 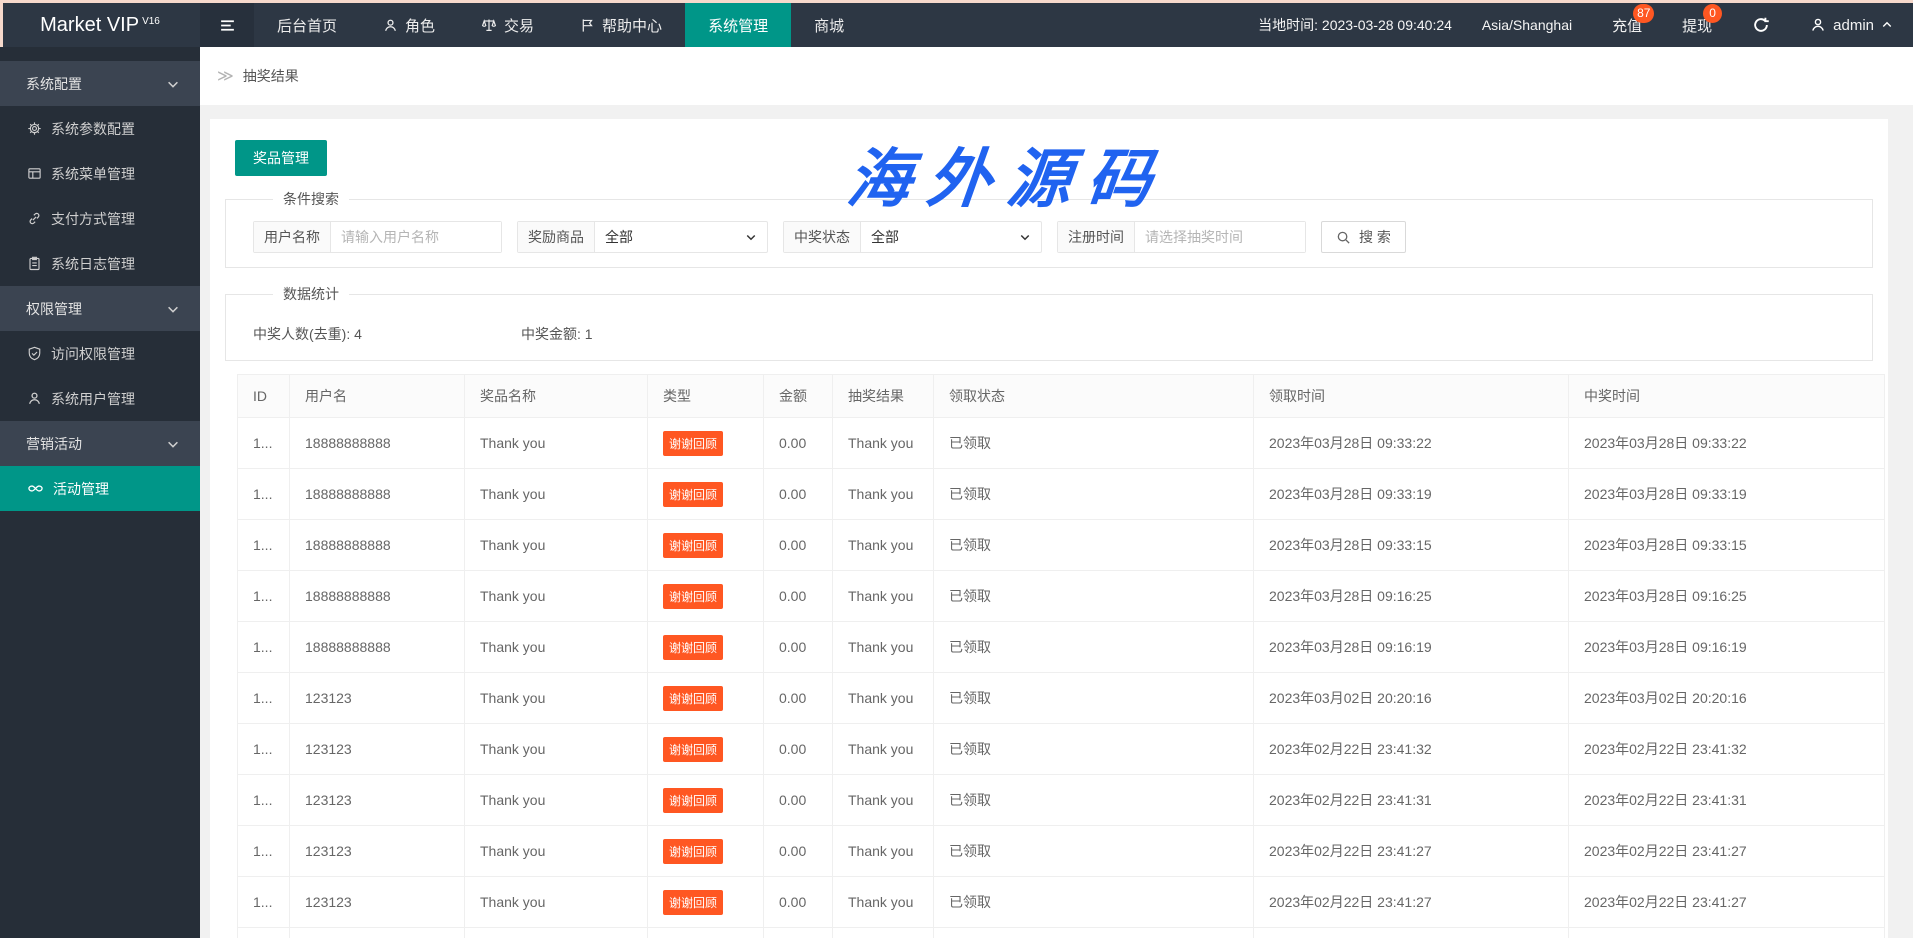 I want to click on username-input, so click(x=416, y=237).